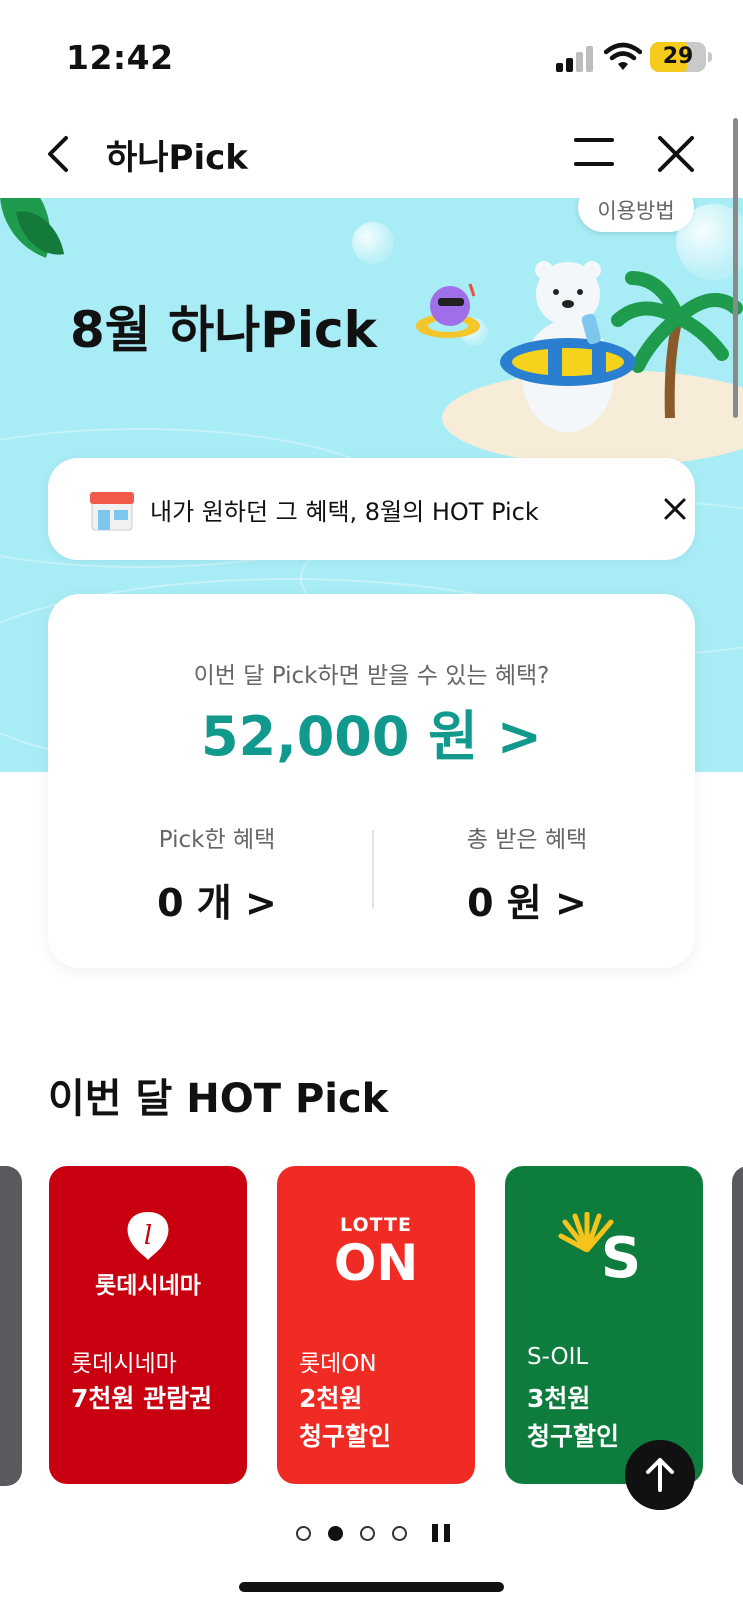 This screenshot has width=743, height=1609. What do you see at coordinates (148, 1236) in the screenshot?
I see `svg-text: l` at bounding box center [148, 1236].